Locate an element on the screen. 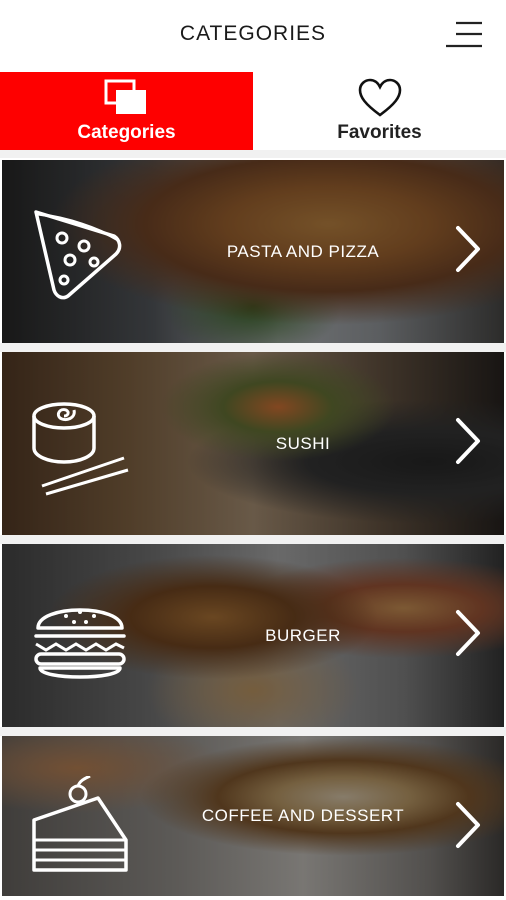 The width and height of the screenshot is (506, 900). category-label: COFFEE AND DESSERT is located at coordinates (303, 815).